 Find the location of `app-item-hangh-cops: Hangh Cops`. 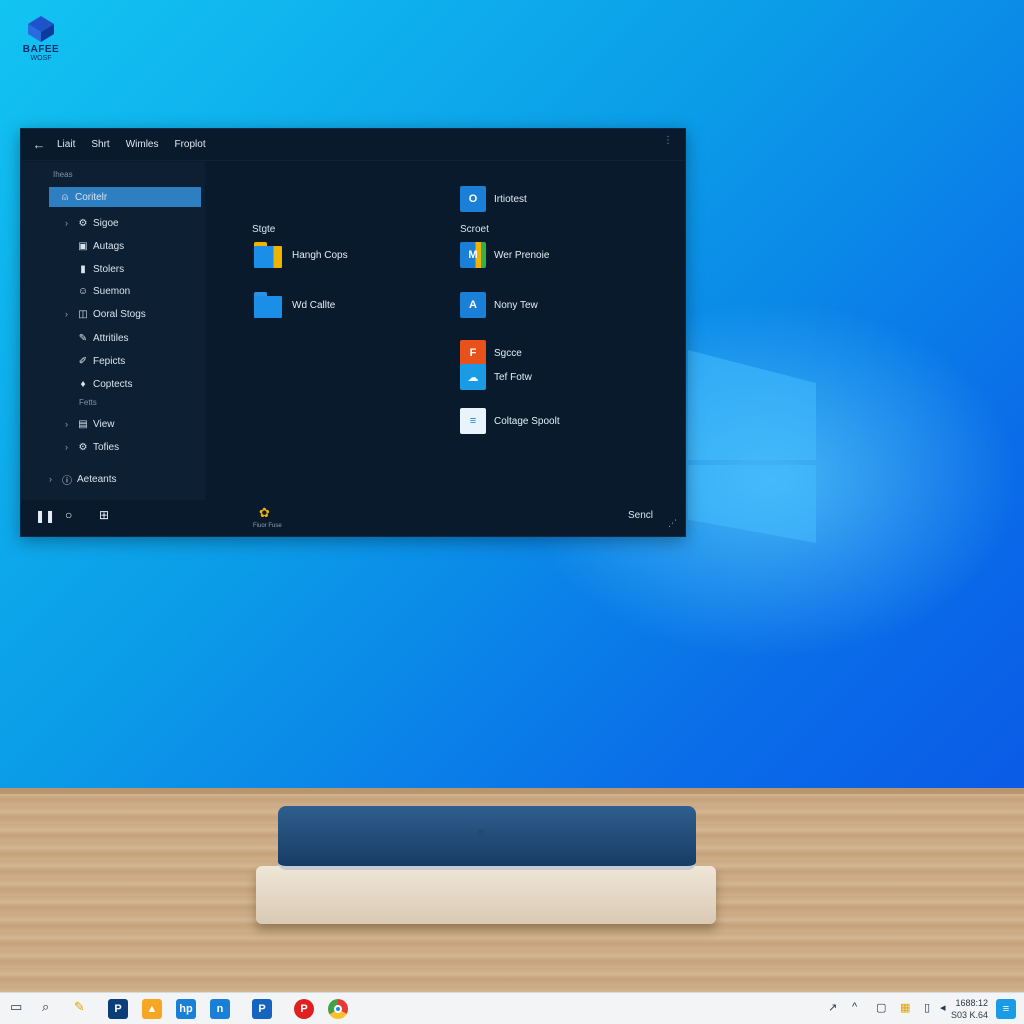

app-item-hangh-cops: Hangh Cops is located at coordinates (301, 255).